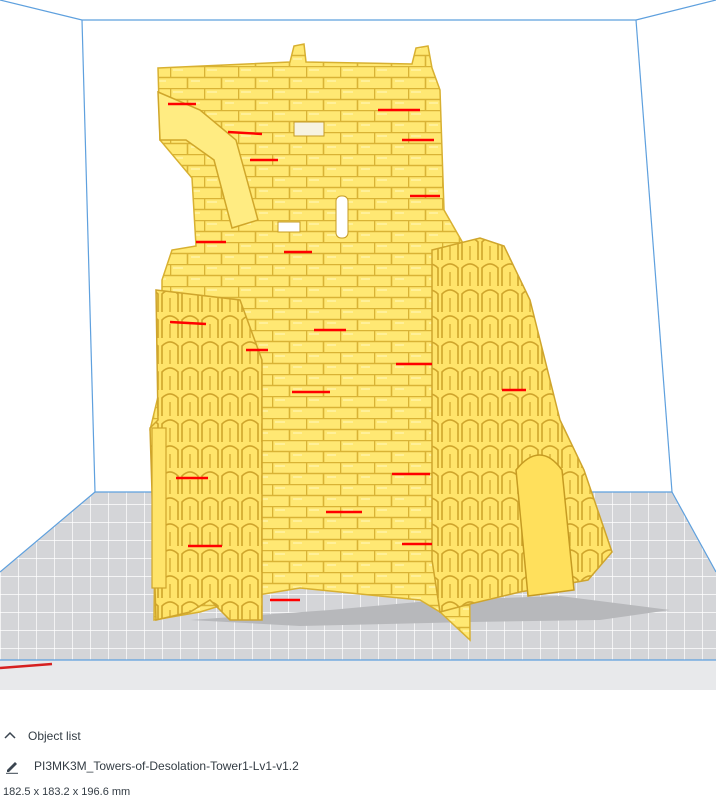  Describe the element at coordinates (358, 675) in the screenshot. I see `build-plate-shadow` at that location.